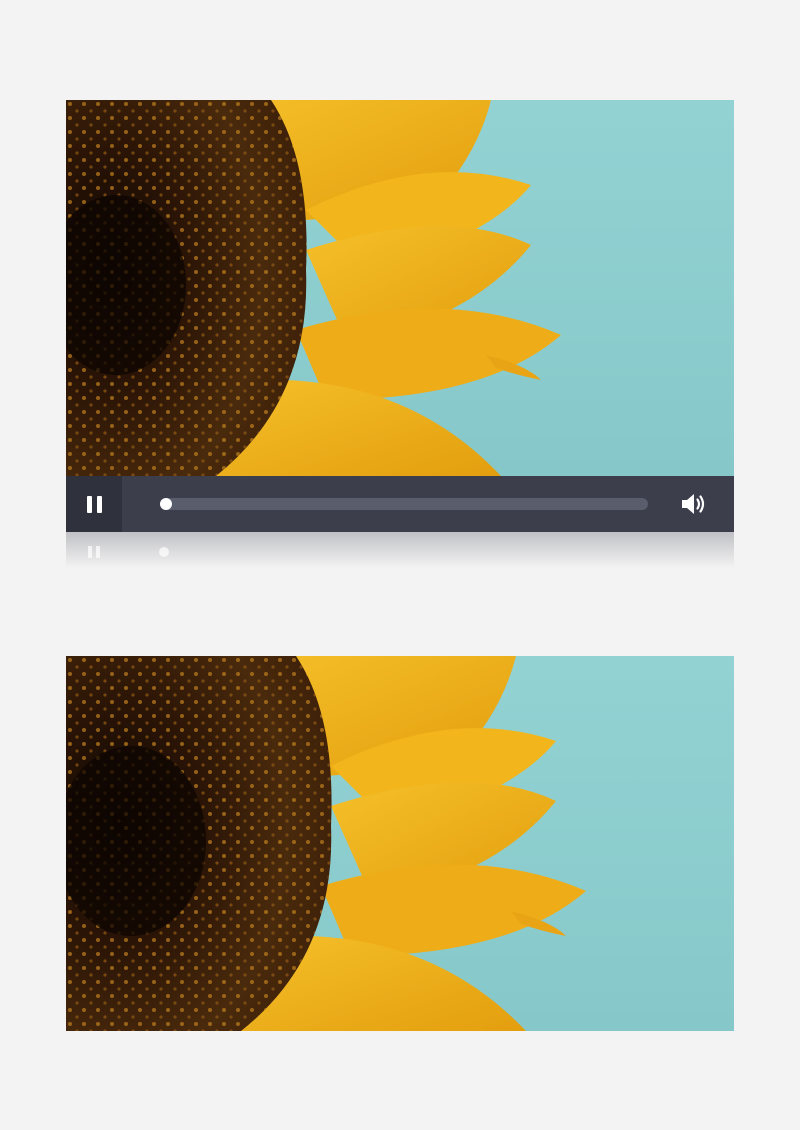  I want to click on progress-knob, so click(166, 504).